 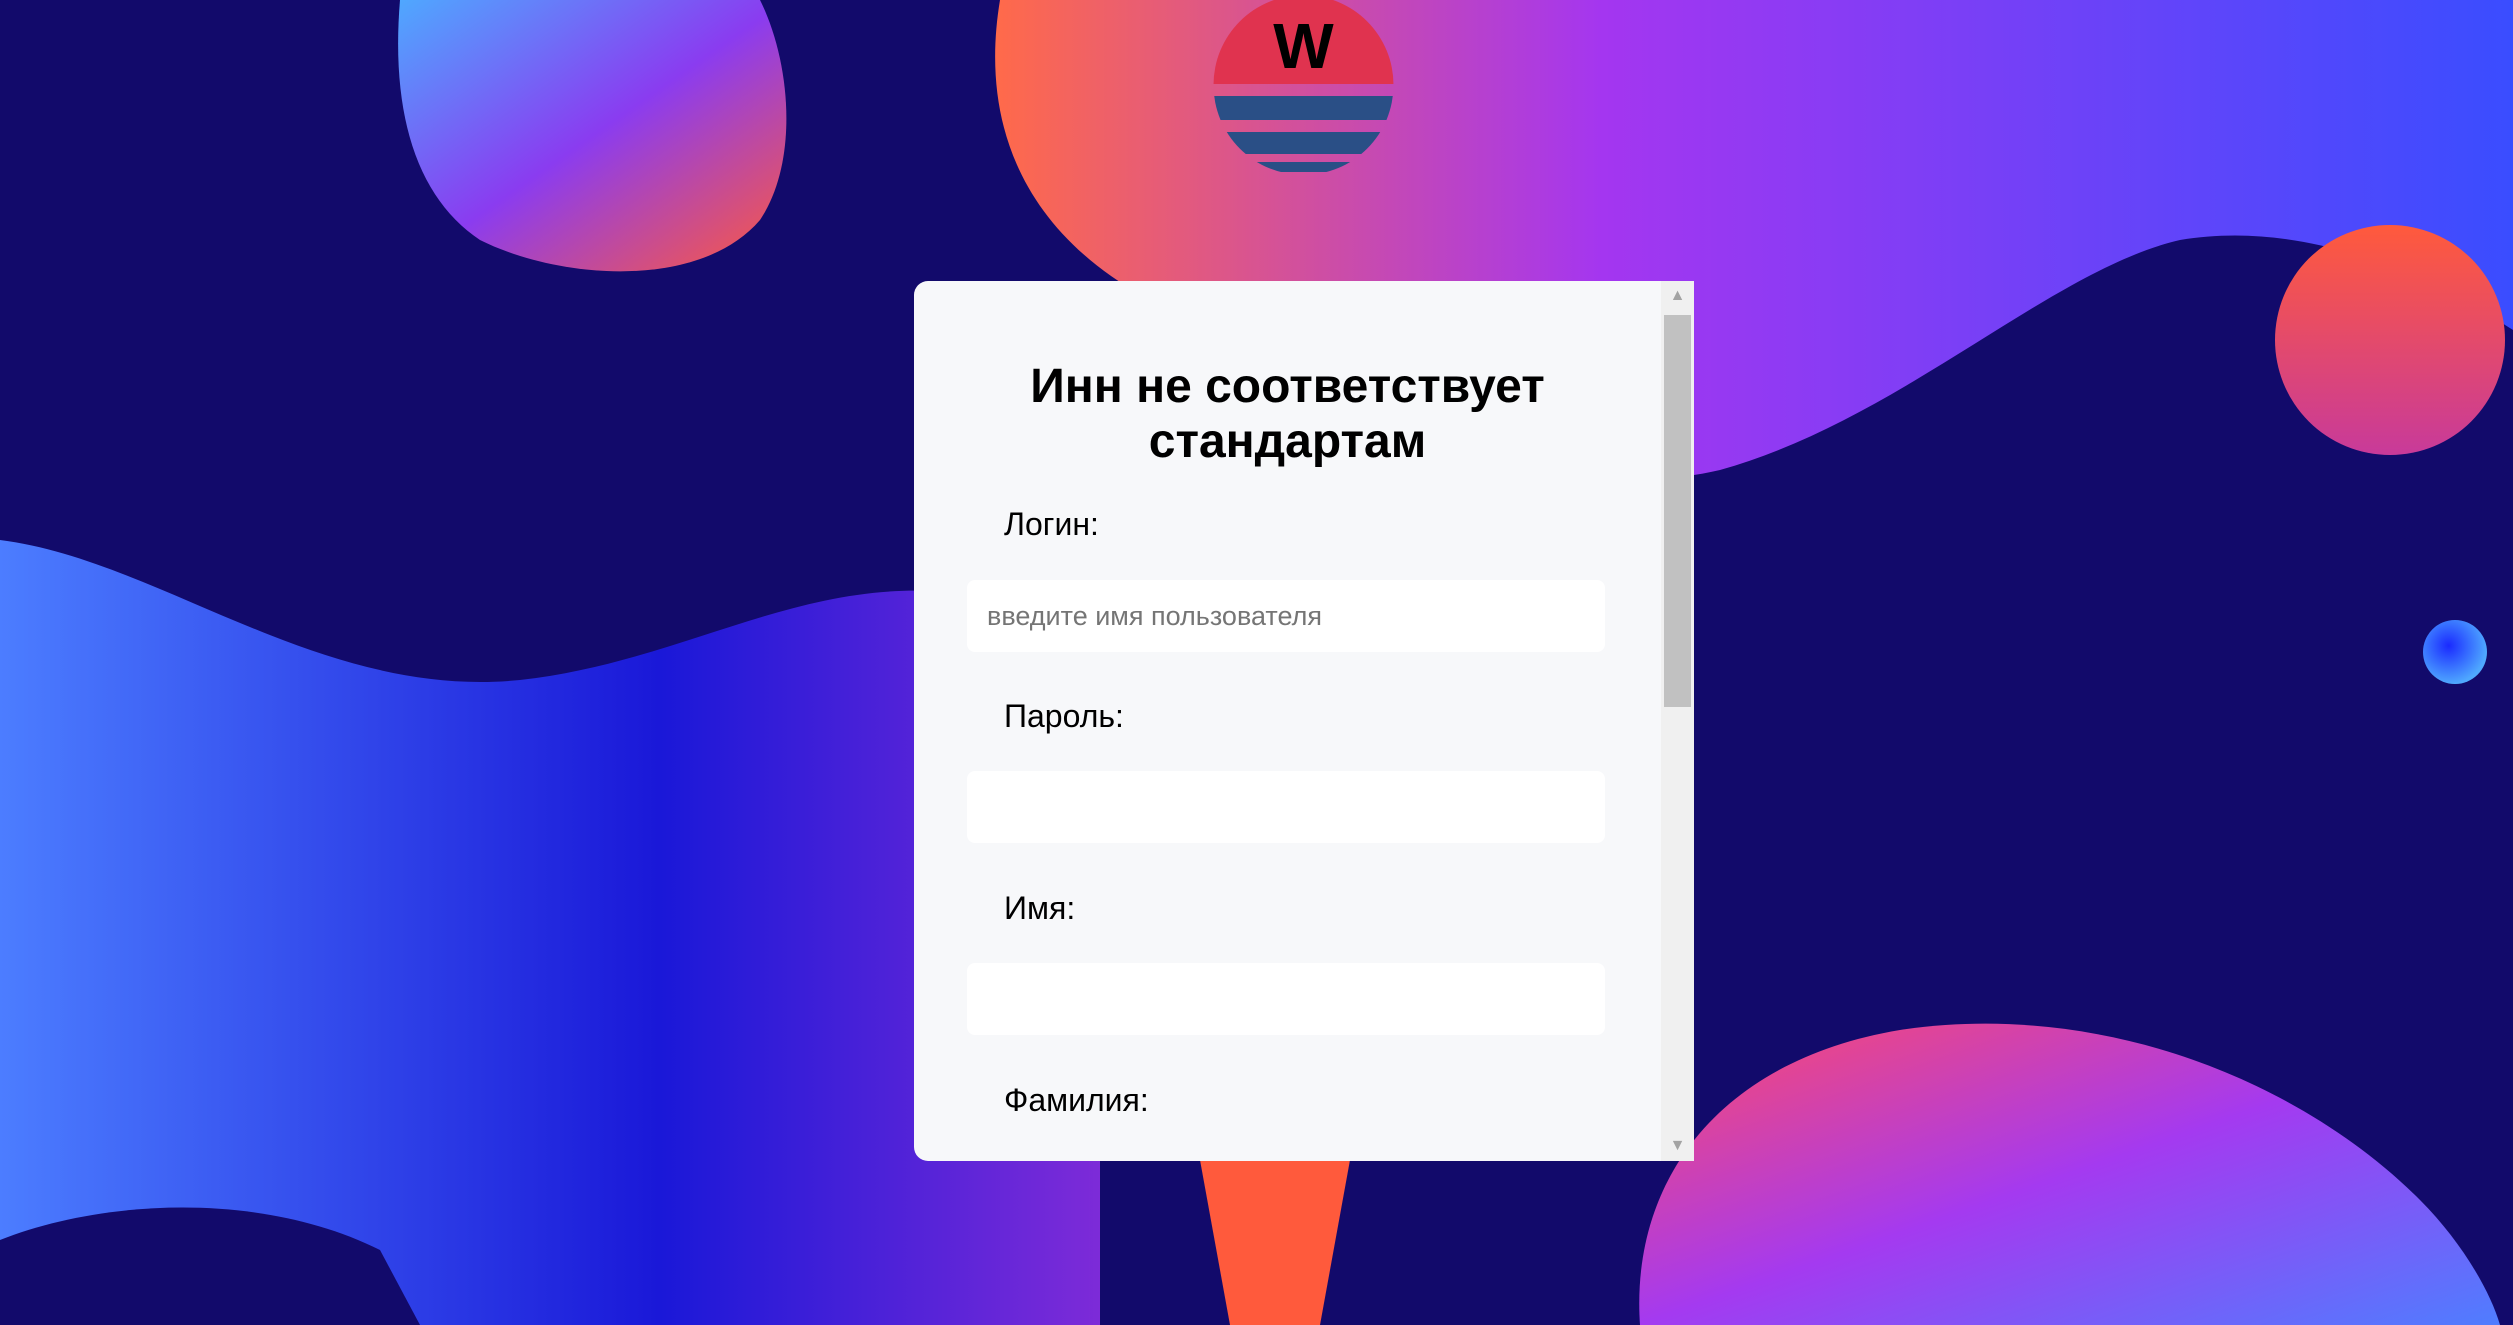 I want to click on password-input, so click(x=1286, y=807).